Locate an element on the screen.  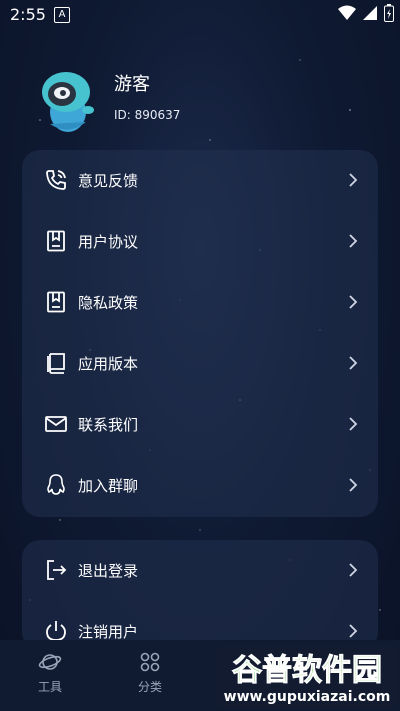
account-menu-card: 退出登录 注销用户 is located at coordinates (200, 595).